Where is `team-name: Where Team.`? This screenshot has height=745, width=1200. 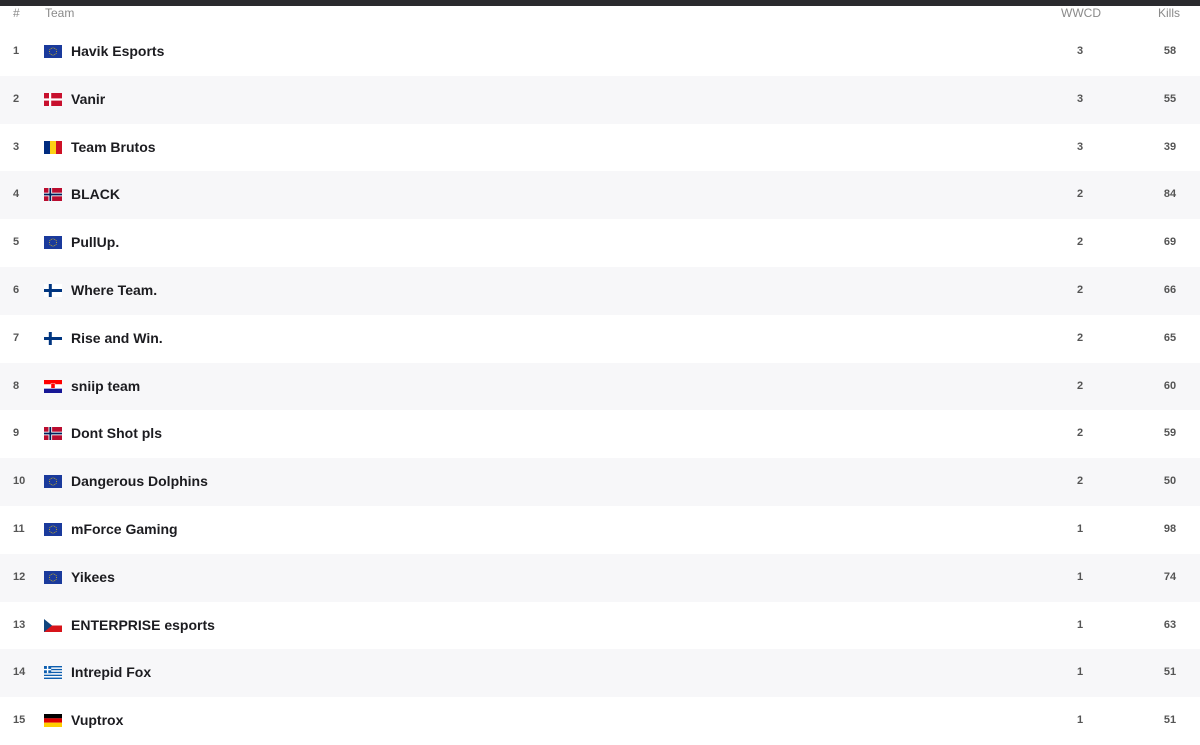 team-name: Where Team. is located at coordinates (114, 291).